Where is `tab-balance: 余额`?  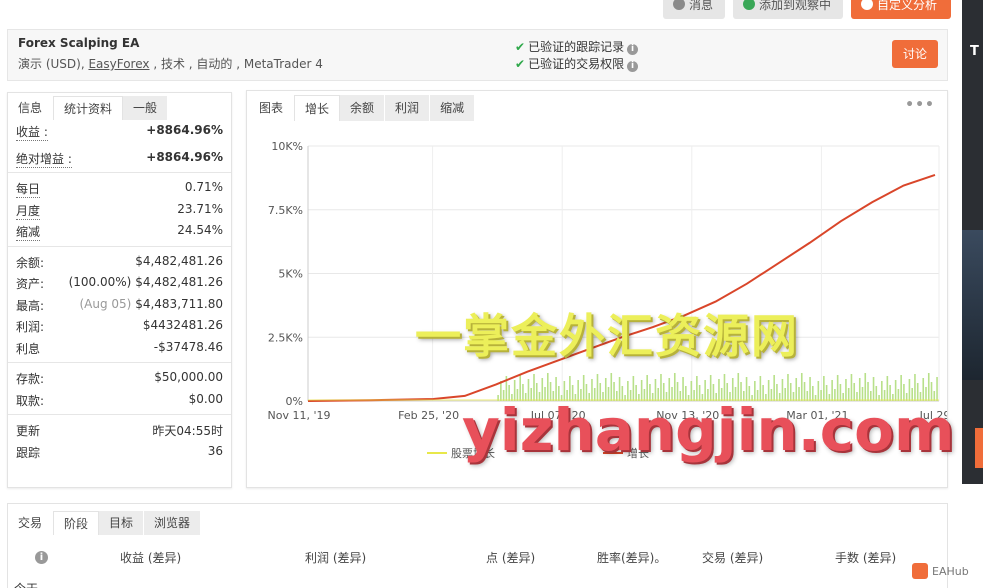 tab-balance: 余额 is located at coordinates (363, 108).